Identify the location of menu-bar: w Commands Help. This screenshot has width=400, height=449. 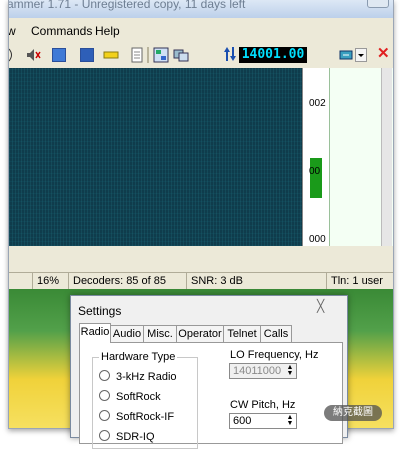
(201, 31).